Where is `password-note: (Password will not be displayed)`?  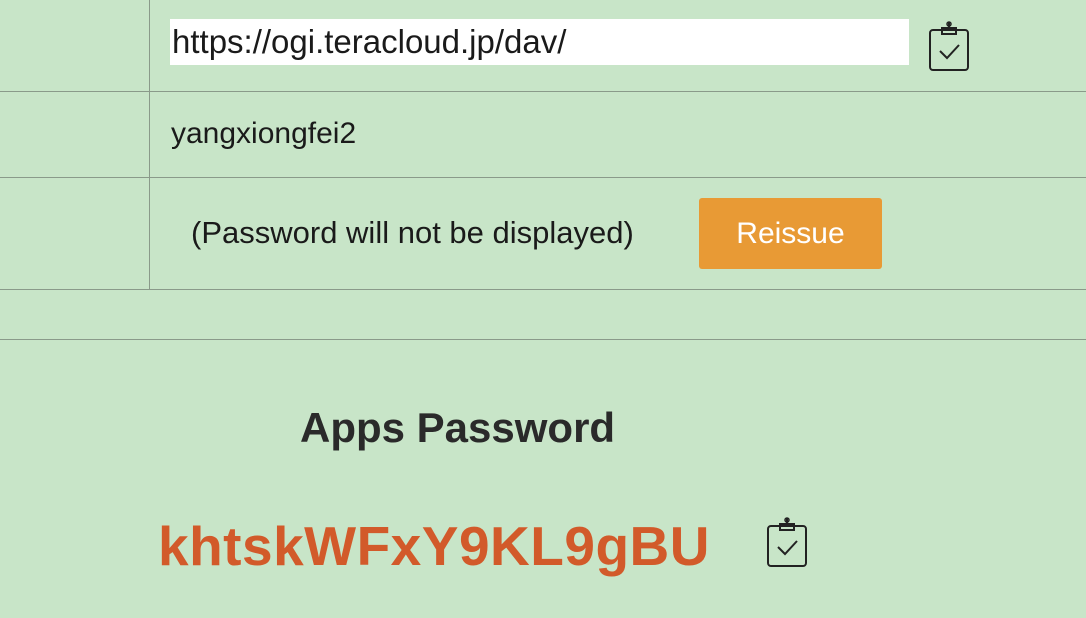
password-note: (Password will not be displayed) is located at coordinates (412, 232).